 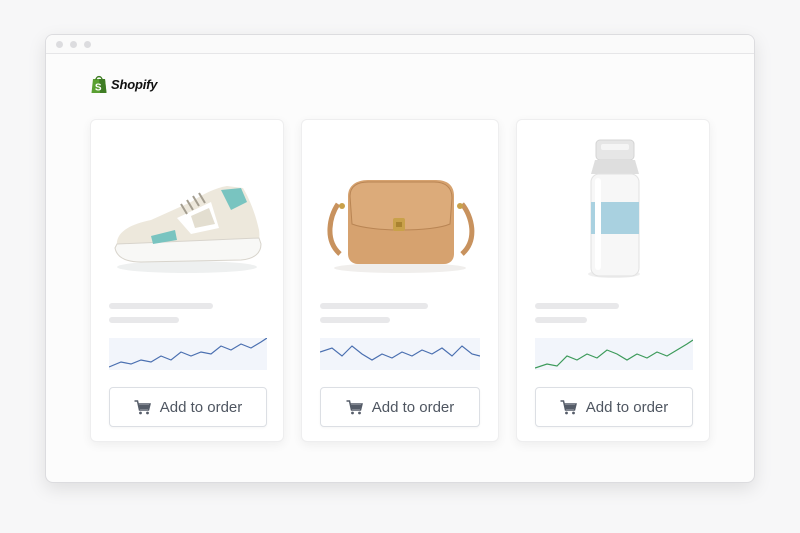 I want to click on shopping-bag-icon: S, so click(x=99, y=84).